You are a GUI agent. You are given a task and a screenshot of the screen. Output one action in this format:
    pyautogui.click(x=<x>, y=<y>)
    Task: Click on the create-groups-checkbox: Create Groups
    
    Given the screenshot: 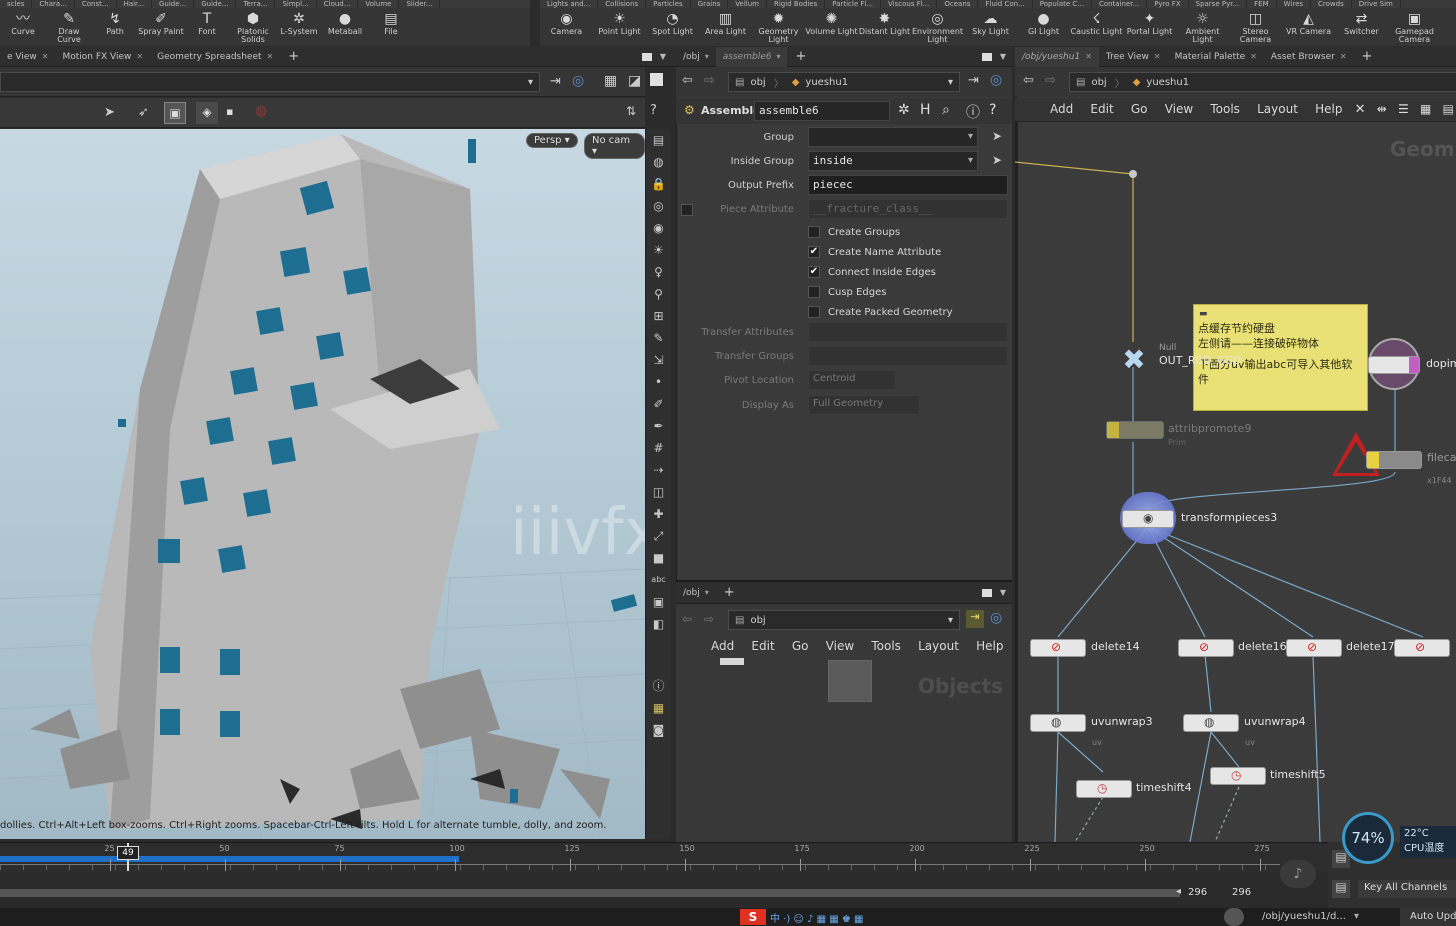 What is the action you would take?
    pyautogui.click(x=854, y=232)
    